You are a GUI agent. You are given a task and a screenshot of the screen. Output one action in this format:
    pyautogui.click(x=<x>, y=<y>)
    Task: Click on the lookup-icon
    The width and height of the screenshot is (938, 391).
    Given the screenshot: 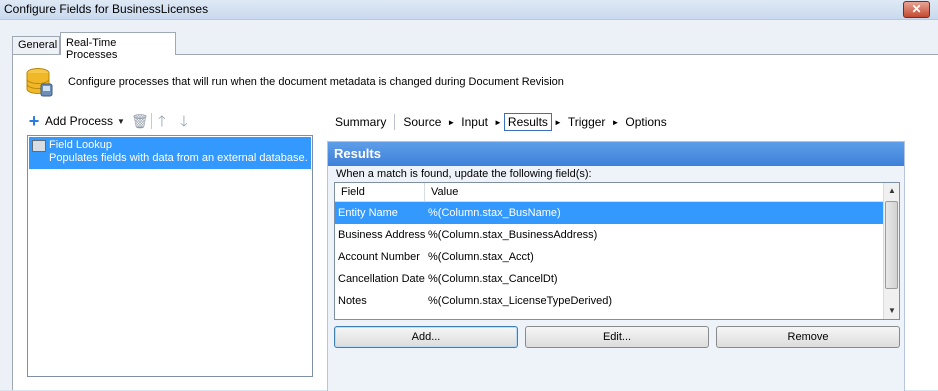 What is the action you would take?
    pyautogui.click(x=39, y=146)
    